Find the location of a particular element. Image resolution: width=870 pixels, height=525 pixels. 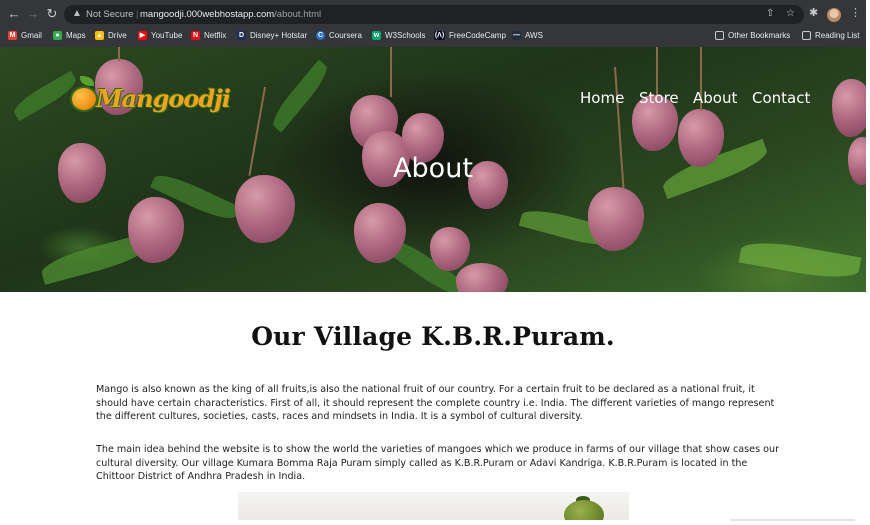

nav-about: About is located at coordinates (715, 98).